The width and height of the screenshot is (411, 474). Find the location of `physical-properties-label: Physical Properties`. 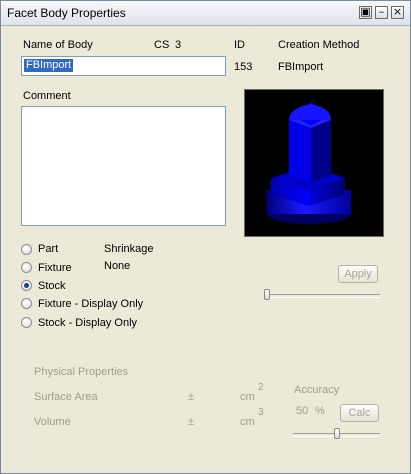

physical-properties-label: Physical Properties is located at coordinates (81, 372).